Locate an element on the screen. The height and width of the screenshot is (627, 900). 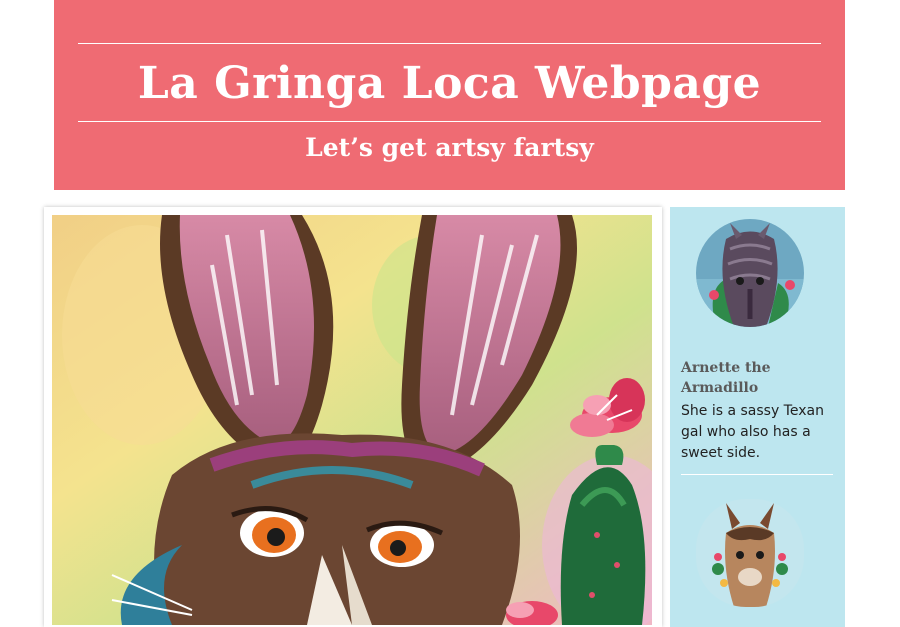
armadillo-painting-image is located at coordinates (750, 273).